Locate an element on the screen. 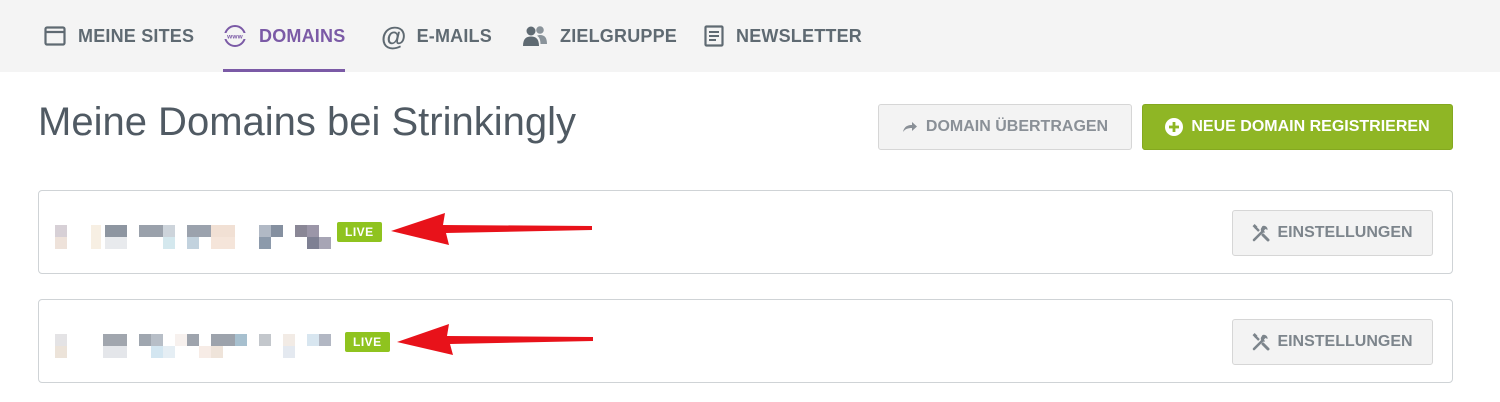 Image resolution: width=1500 pixels, height=402 pixels. browser-window-icon is located at coordinates (55, 36).